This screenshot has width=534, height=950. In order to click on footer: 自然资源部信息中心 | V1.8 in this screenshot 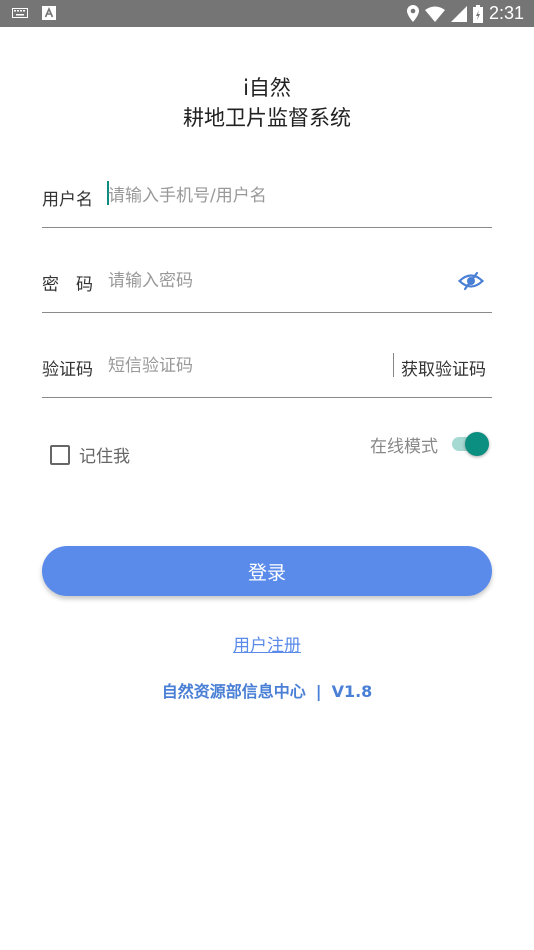, I will do `click(267, 690)`.